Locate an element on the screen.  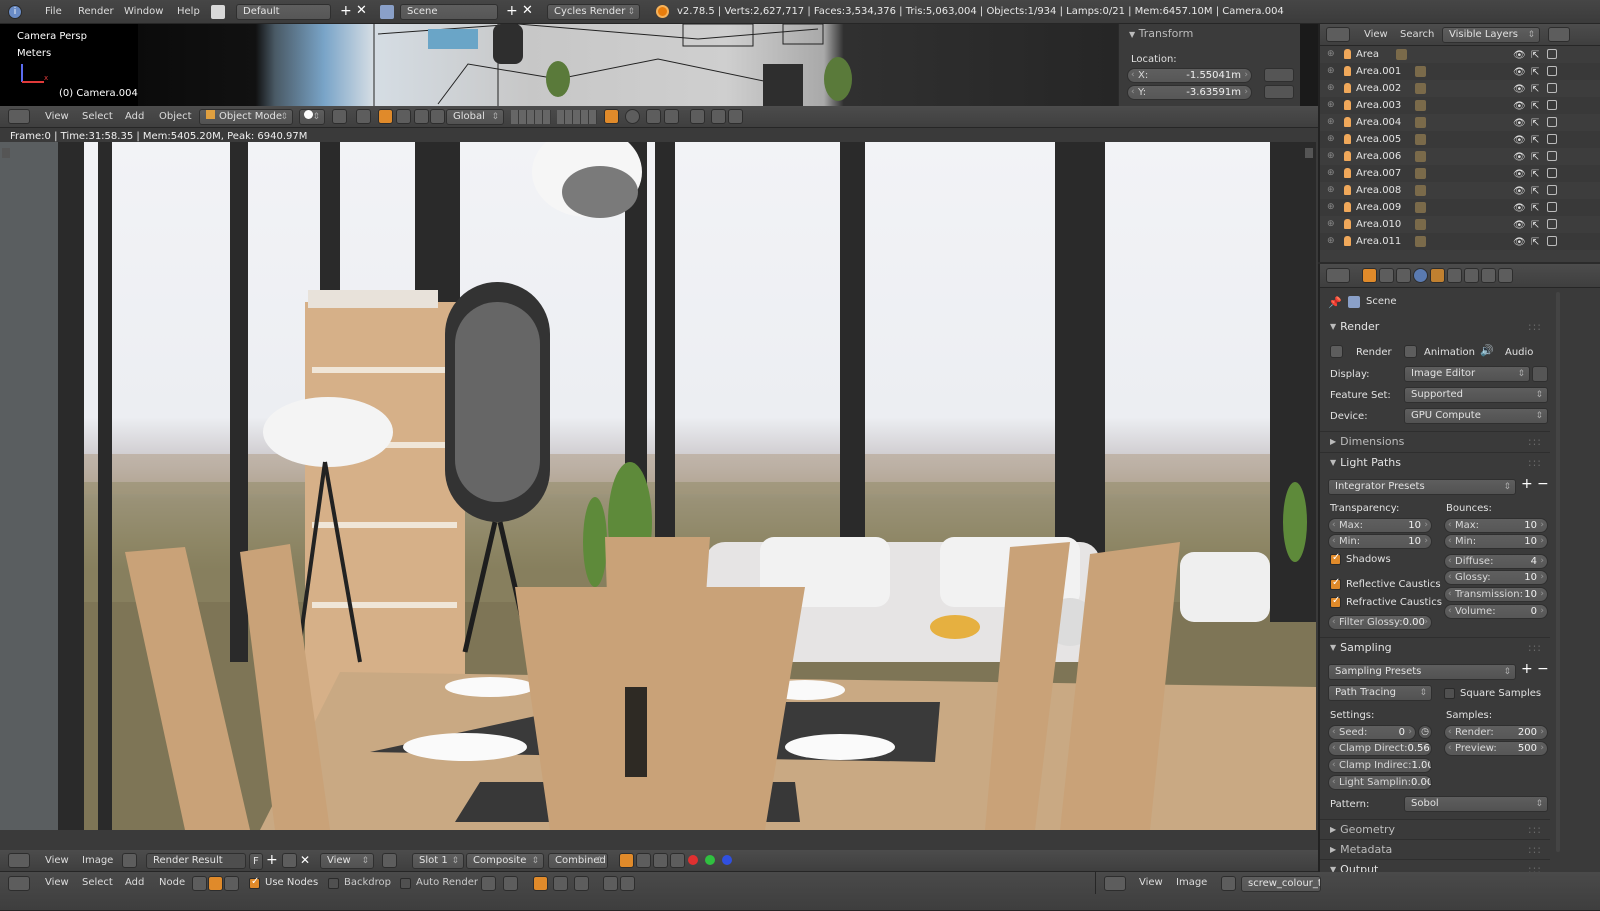
region-scale-right-icon is located at coordinates (1309, 153).